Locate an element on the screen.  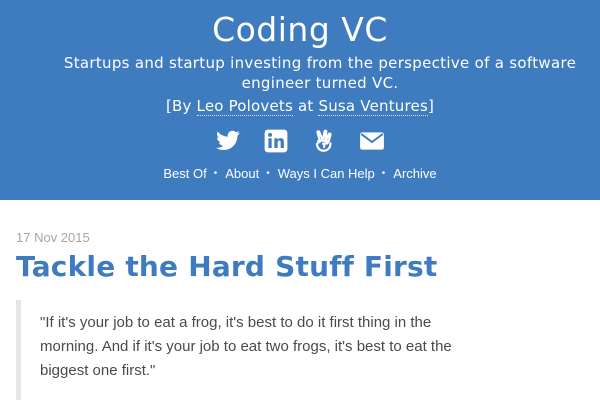
byline-suffix: ] is located at coordinates (431, 106).